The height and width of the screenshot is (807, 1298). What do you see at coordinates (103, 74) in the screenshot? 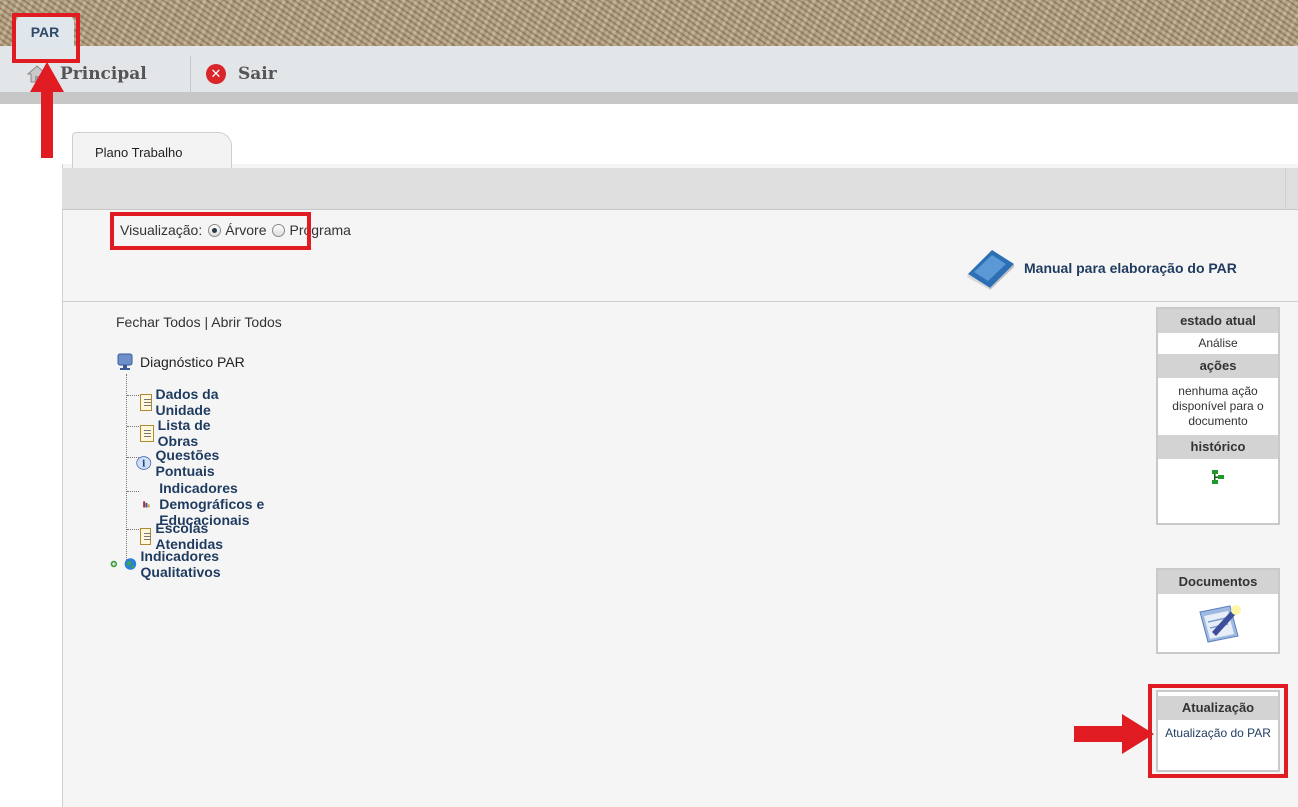
I see `menu-principal-label: Principal` at bounding box center [103, 74].